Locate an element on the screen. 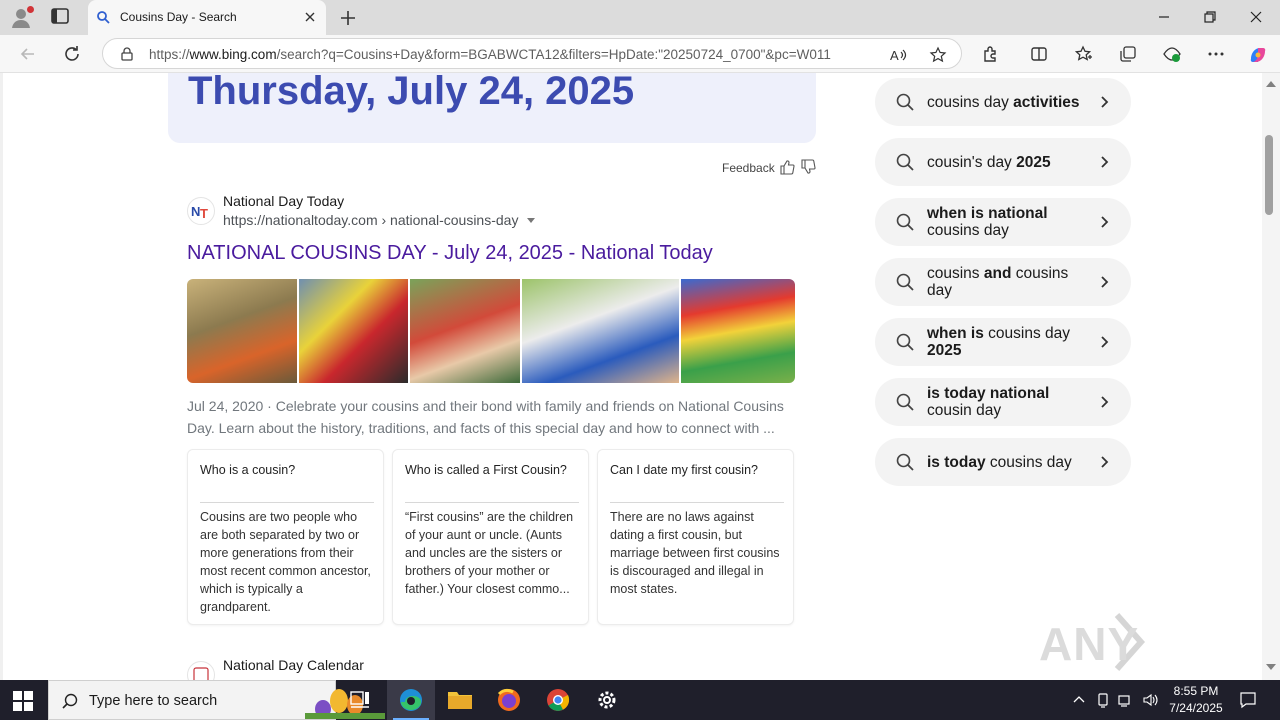 The height and width of the screenshot is (725, 1280). browser-essentials-icon is located at coordinates (1172, 54).